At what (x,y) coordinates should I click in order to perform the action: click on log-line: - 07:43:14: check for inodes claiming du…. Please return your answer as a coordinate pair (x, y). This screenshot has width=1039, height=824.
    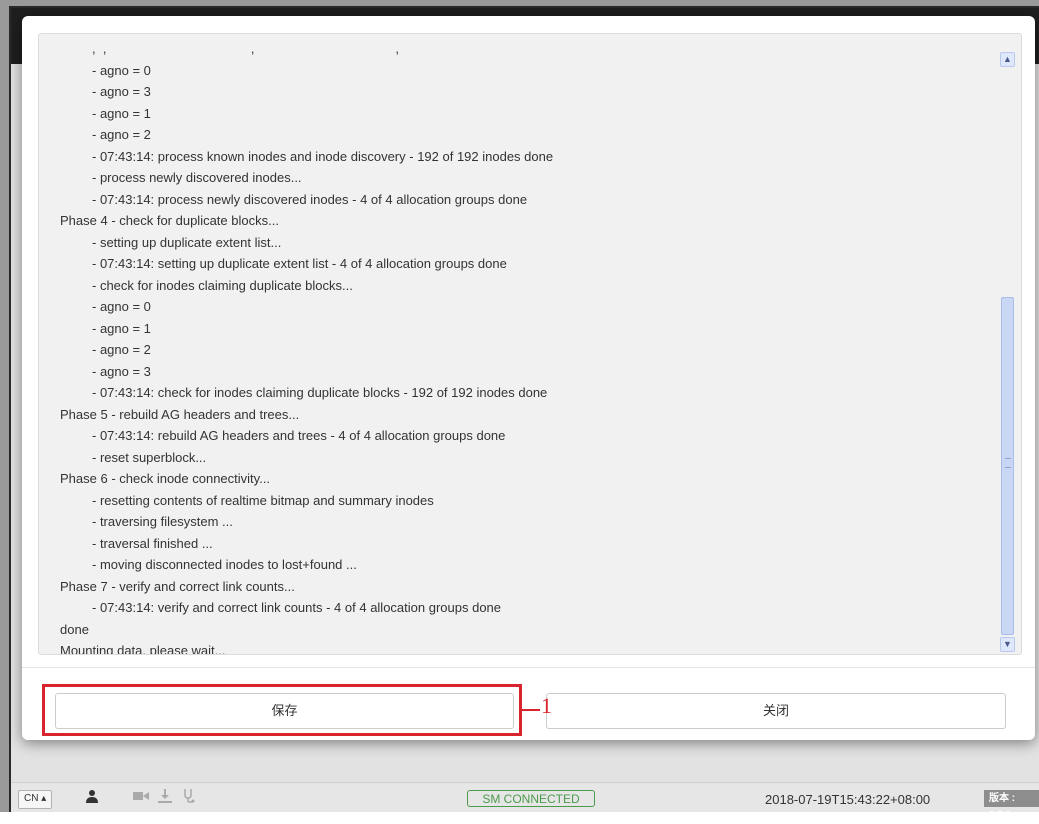
    Looking at the image, I should click on (320, 392).